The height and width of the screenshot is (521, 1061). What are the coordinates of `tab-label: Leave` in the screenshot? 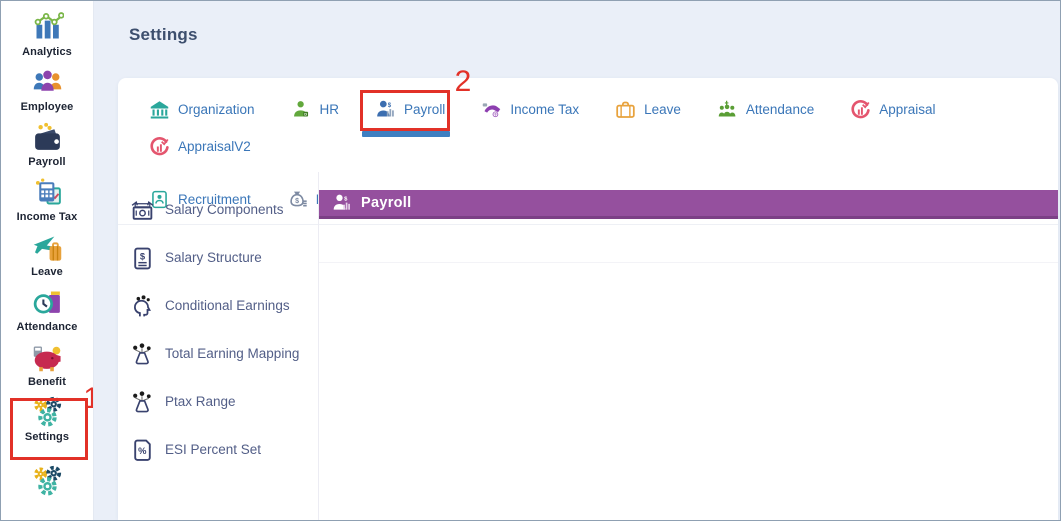 It's located at (662, 109).